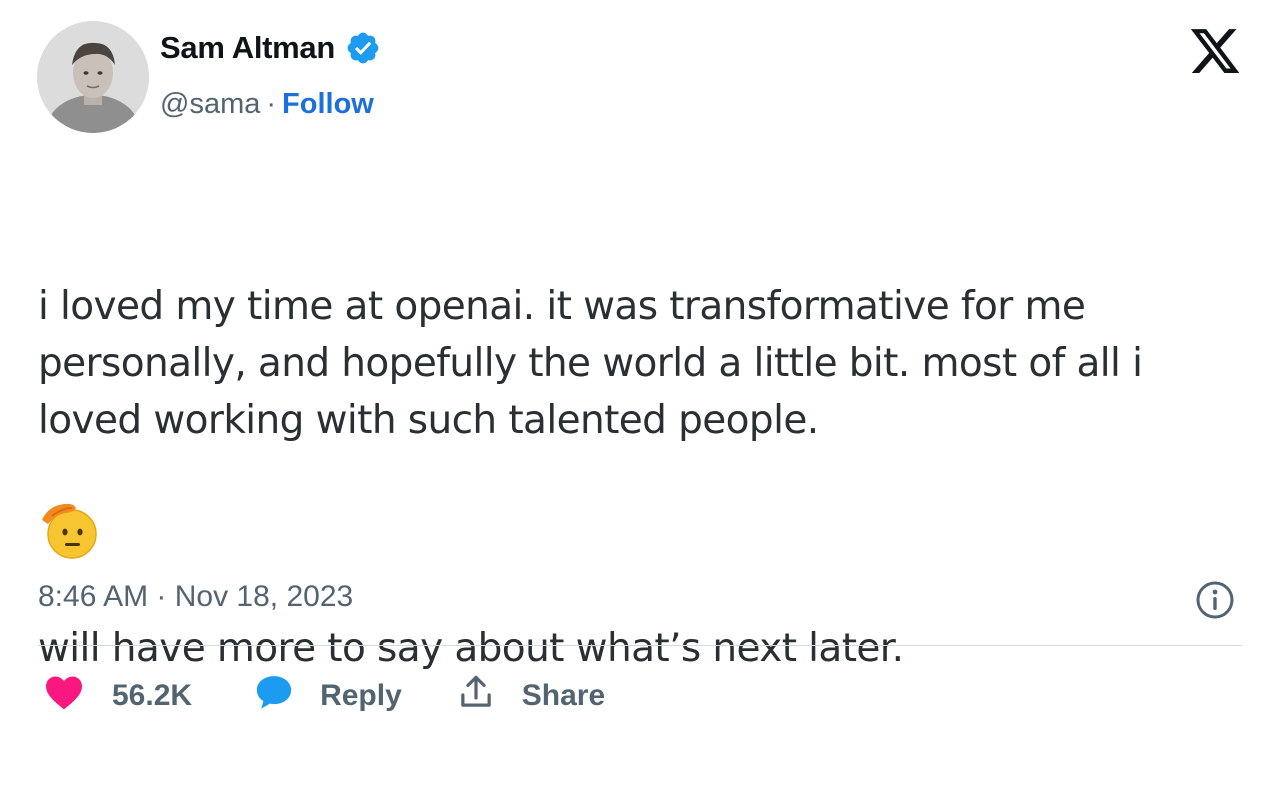  I want to click on heart-icon, so click(64, 696).